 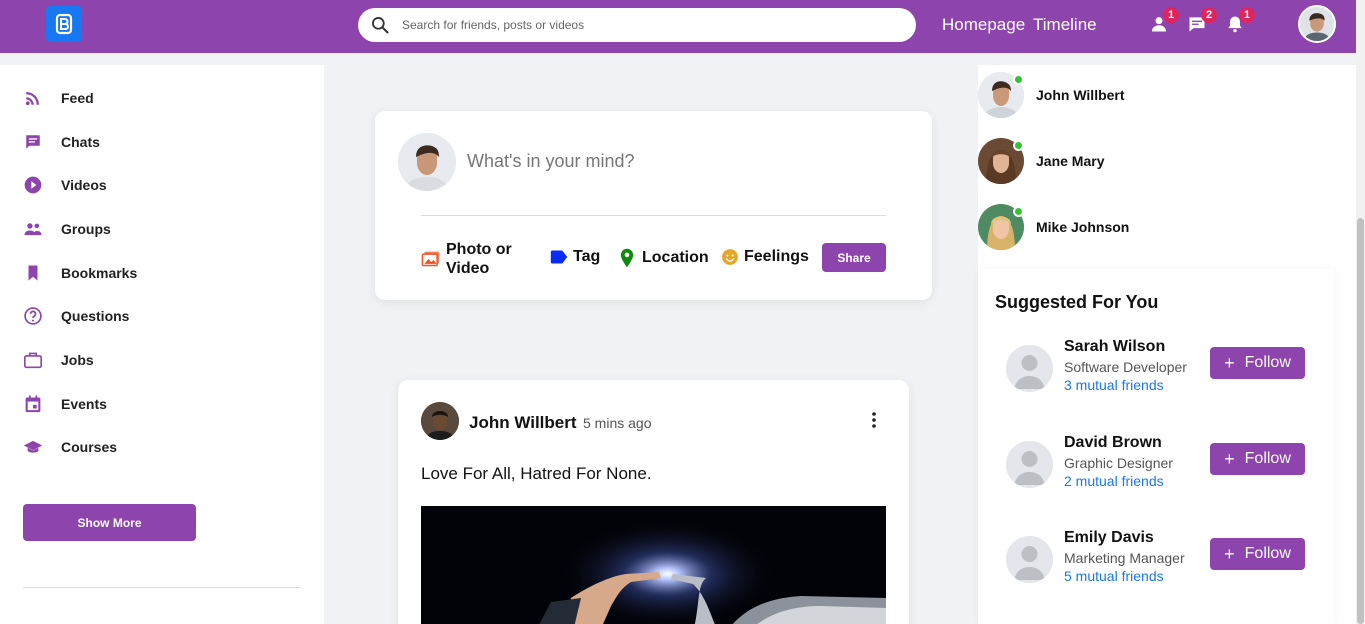 I want to click on online-contact: John Willbert, so click(x=1051, y=95).